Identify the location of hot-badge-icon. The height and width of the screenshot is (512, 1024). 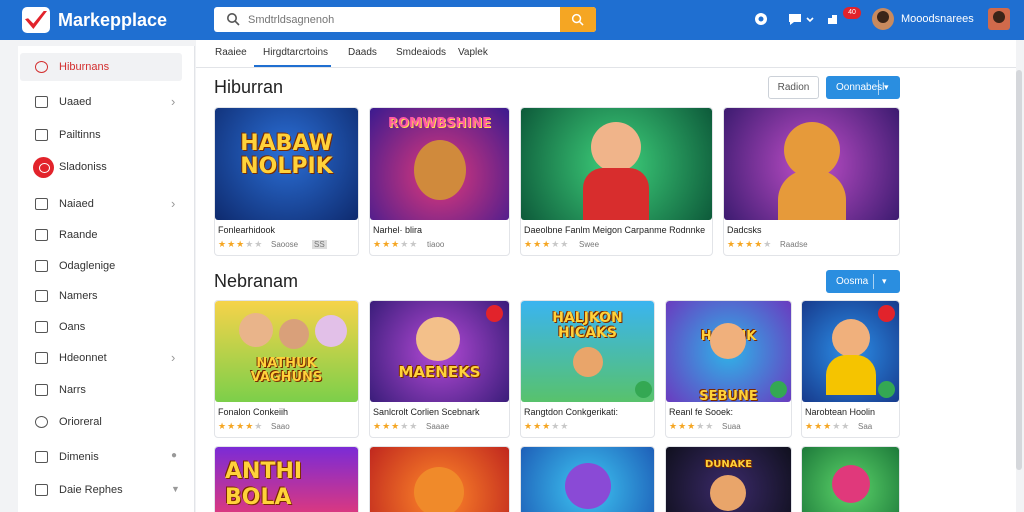
(494, 313).